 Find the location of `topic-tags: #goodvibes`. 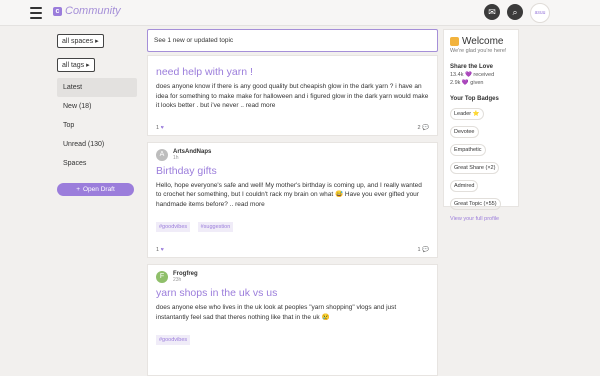

topic-tags: #goodvibes is located at coordinates (292, 337).